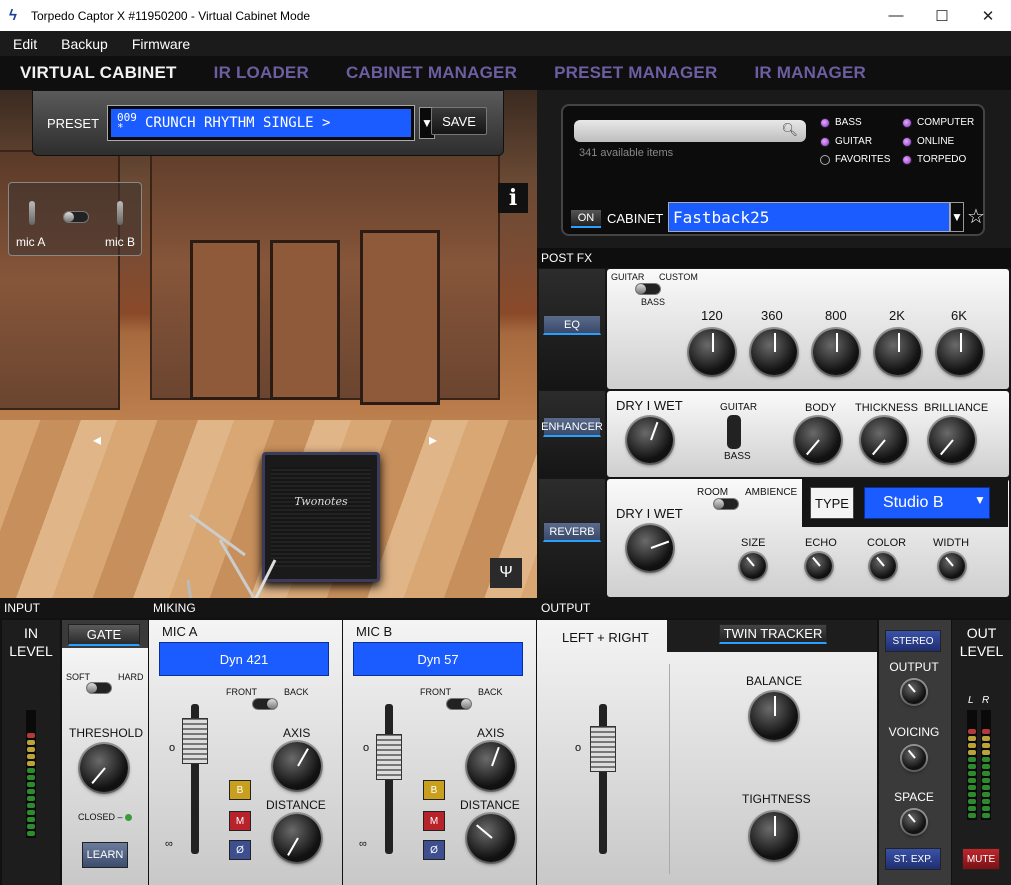  Describe the element at coordinates (244, 659) in the screenshot. I see `mic-a-model-display: Dyn 421` at that location.